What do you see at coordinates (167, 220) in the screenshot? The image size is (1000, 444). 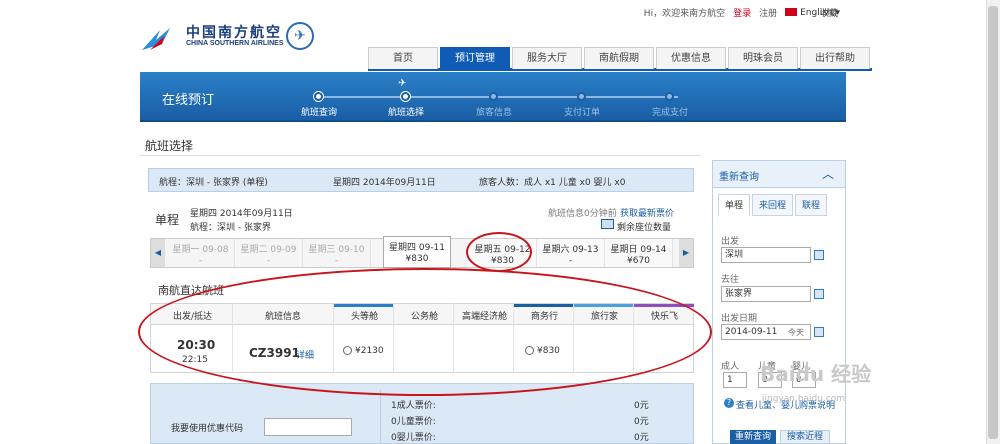 I see `trip-type-label: 单程` at bounding box center [167, 220].